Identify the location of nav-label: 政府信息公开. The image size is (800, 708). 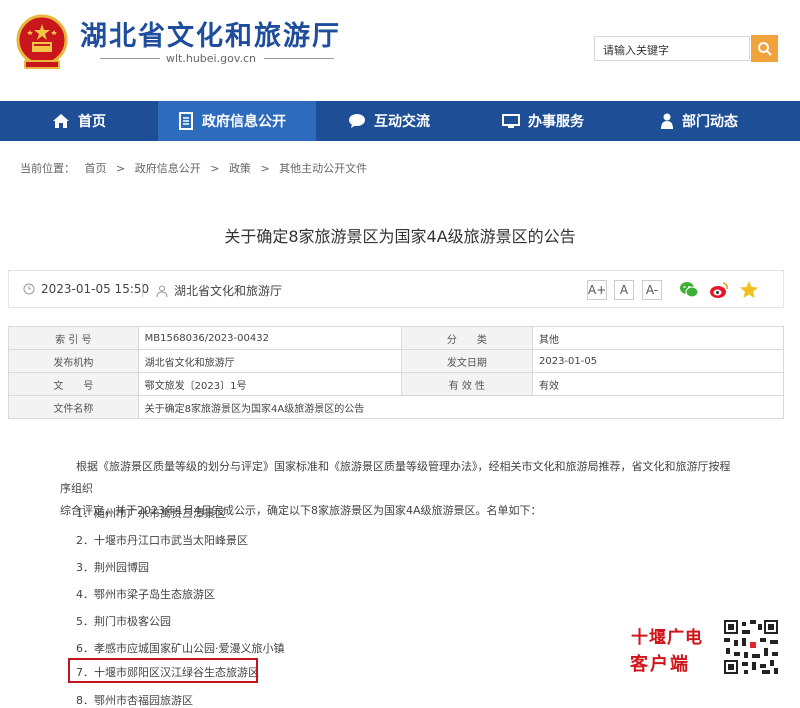
(244, 122).